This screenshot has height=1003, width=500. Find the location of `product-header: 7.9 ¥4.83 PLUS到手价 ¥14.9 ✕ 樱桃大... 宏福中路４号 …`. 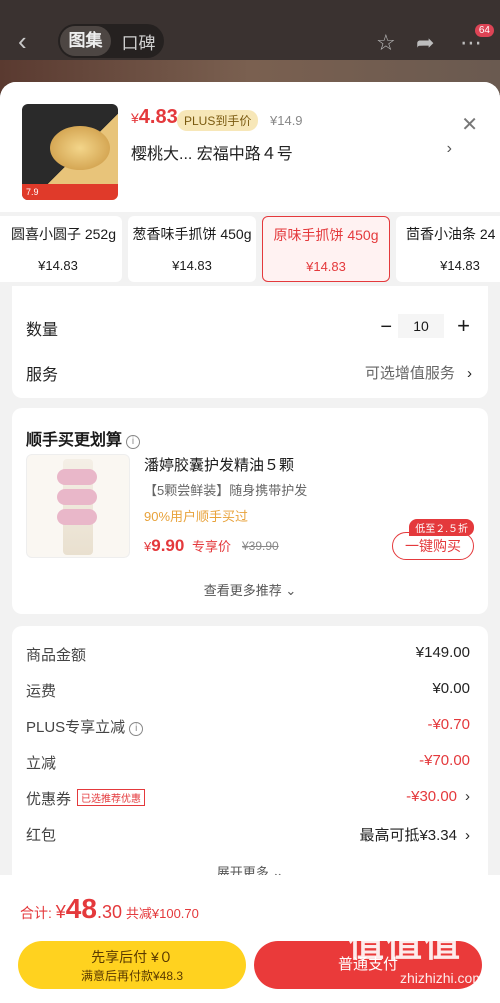

product-header: 7.9 ¥4.83 PLUS到手价 ¥14.9 ✕ 樱桃大... 宏福中路４号 … is located at coordinates (250, 147).